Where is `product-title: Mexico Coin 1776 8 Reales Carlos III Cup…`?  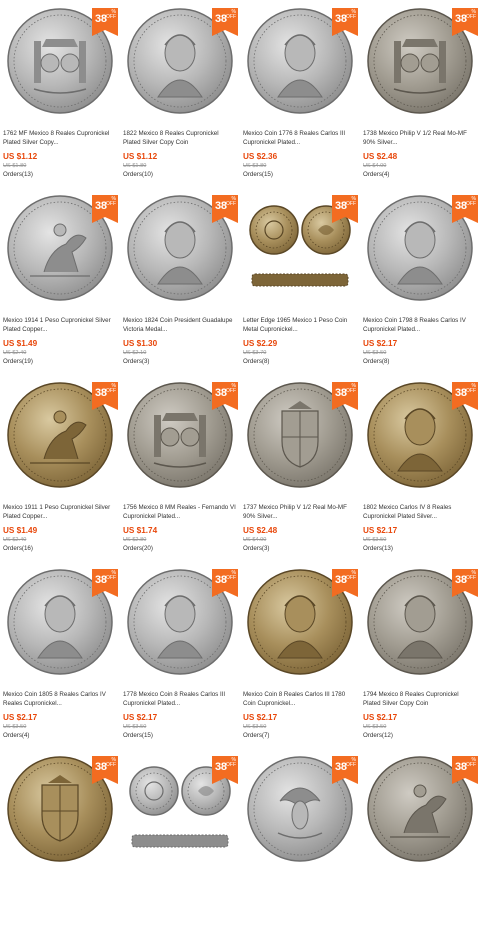 product-title: Mexico Coin 1776 8 Reales Carlos III Cup… is located at coordinates (300, 138).